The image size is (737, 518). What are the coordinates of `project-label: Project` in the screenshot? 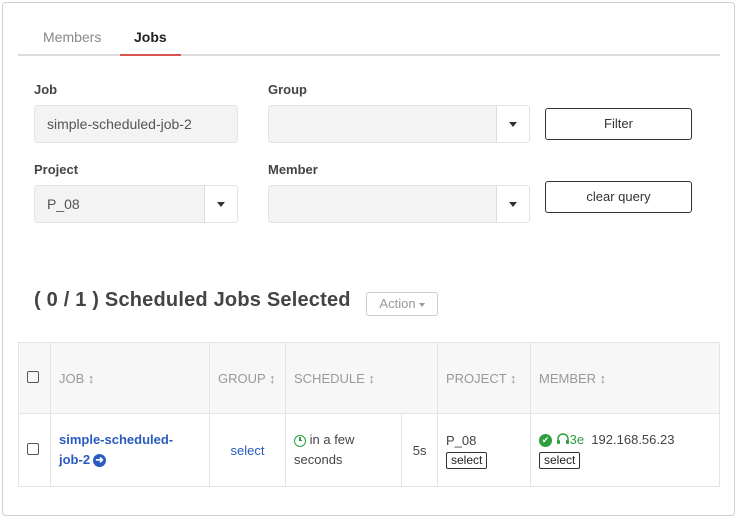 It's located at (56, 169).